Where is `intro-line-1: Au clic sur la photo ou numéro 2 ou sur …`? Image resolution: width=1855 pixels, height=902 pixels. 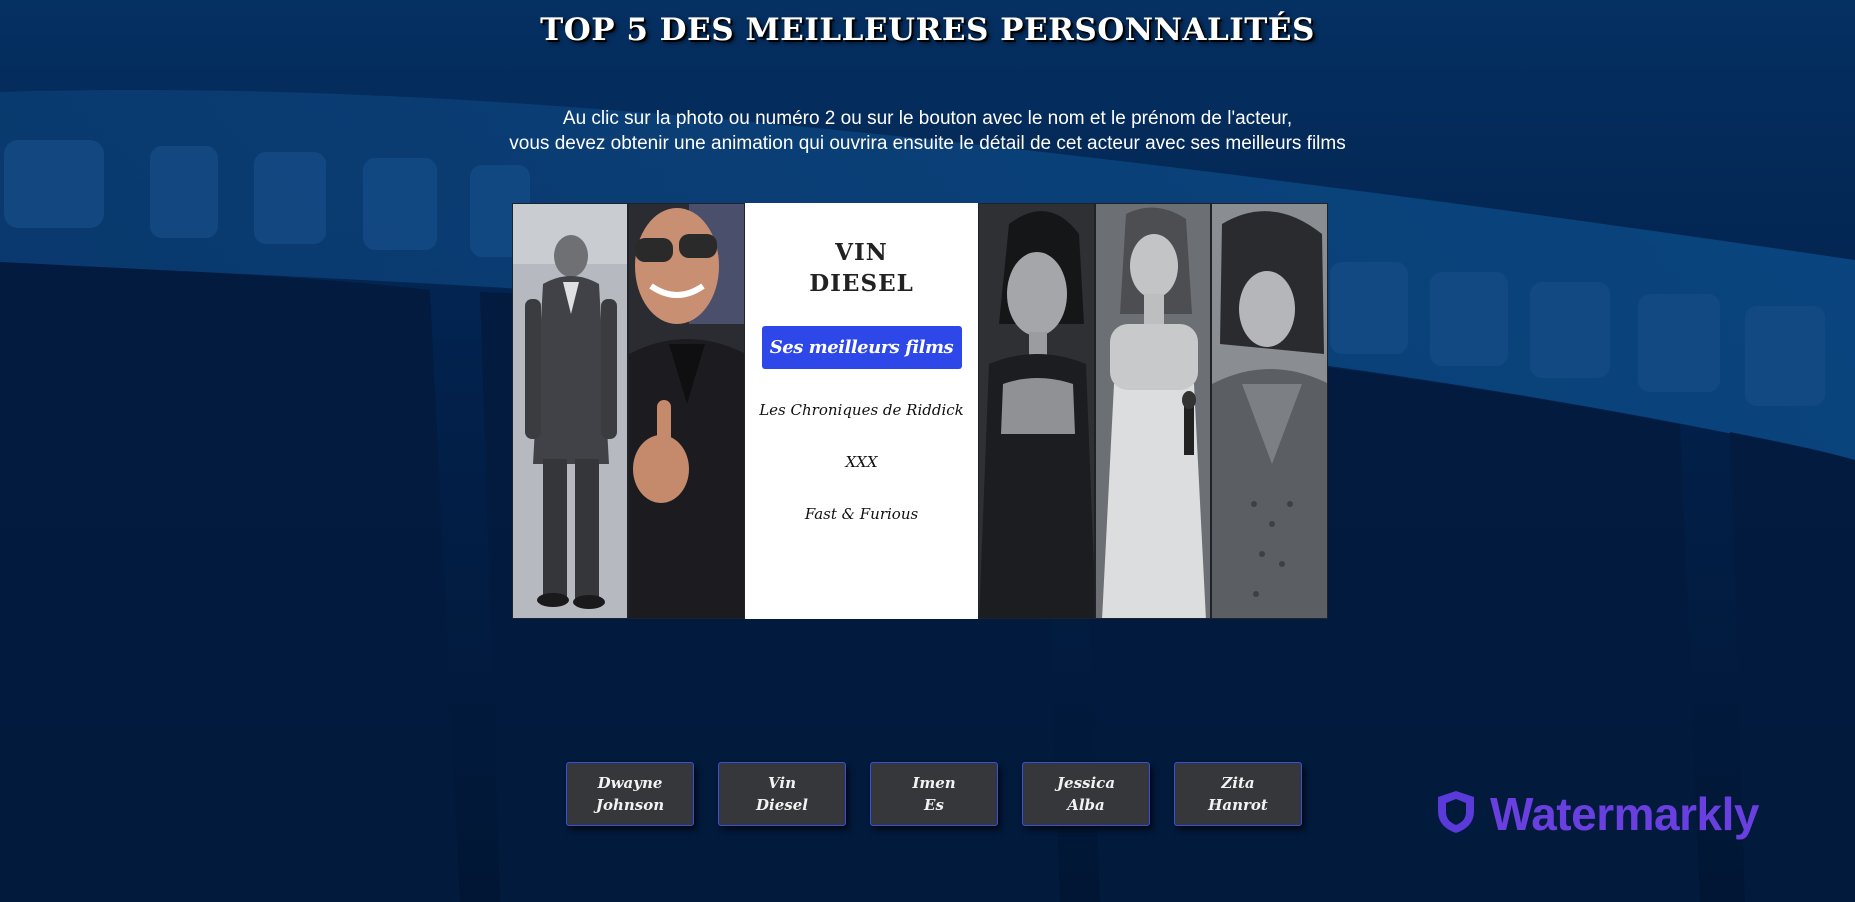 intro-line-1: Au clic sur la photo ou numéro 2 ou sur … is located at coordinates (927, 118).